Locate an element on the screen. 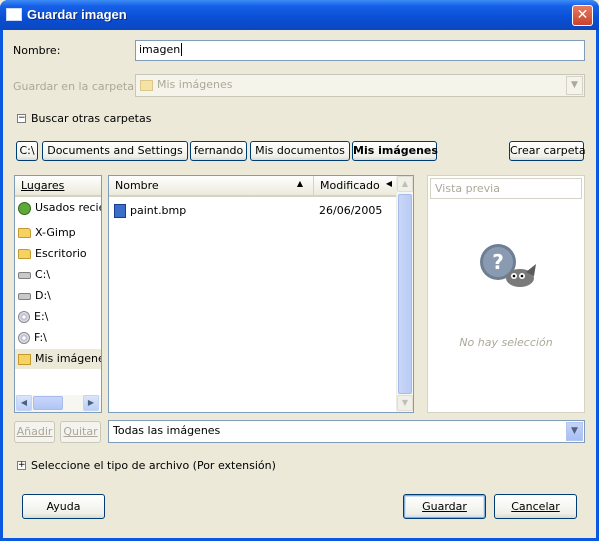  scroll-up-icon: ▲ is located at coordinates (405, 184).